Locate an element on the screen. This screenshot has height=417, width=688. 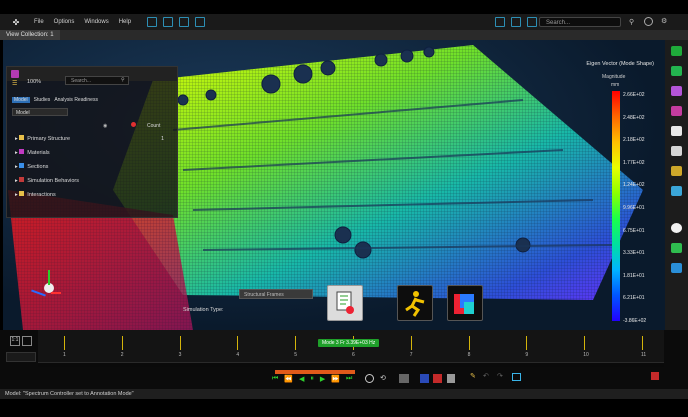
record-icon is located at coordinates (655, 376).